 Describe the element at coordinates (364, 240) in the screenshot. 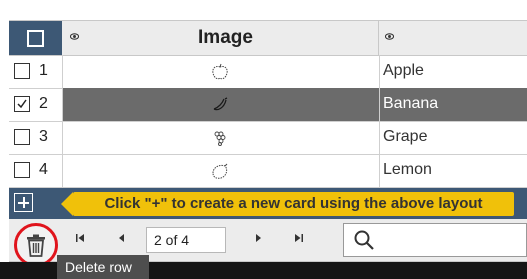

I see `search-icon` at that location.